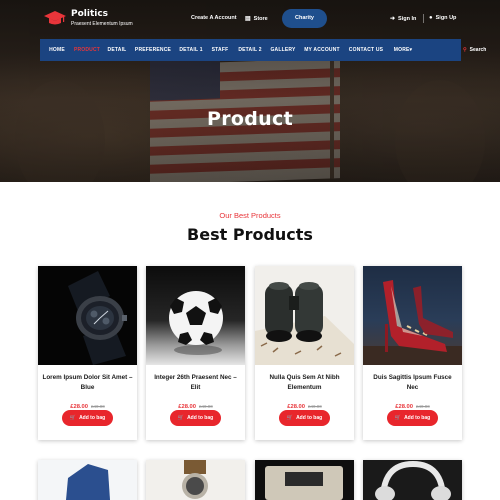 Image resolution: width=500 pixels, height=500 pixels. Describe the element at coordinates (393, 19) in the screenshot. I see `sign-in-icon: ➜` at that location.